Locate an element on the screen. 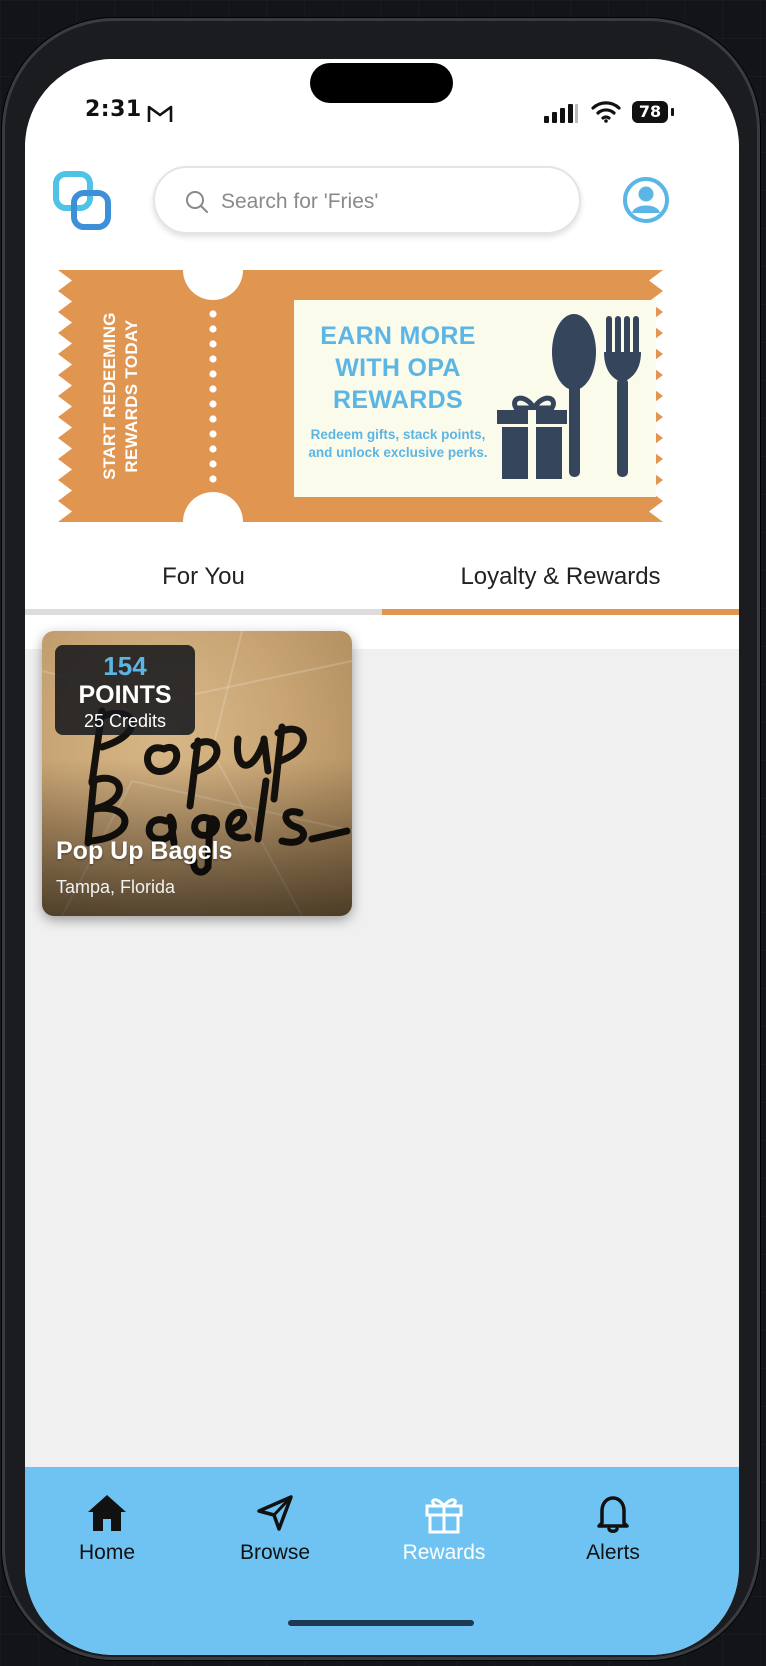  search-bar is located at coordinates (367, 200).